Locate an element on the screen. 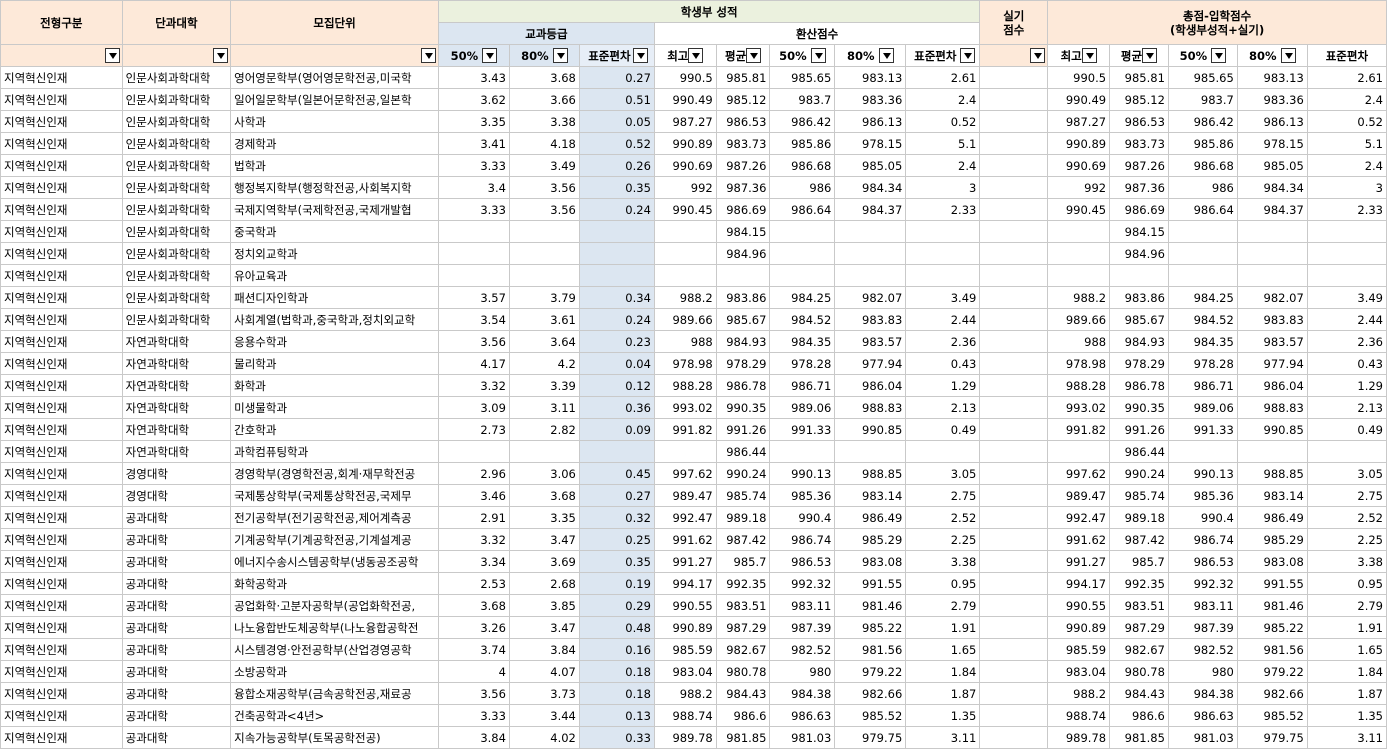 This screenshot has height=754, width=1387. cell-g50 is located at coordinates (473, 275).